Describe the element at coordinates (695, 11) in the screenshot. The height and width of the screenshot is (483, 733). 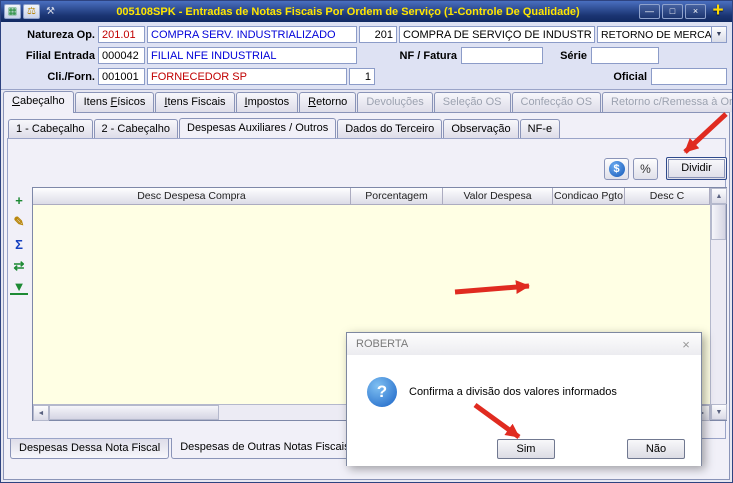
I see `close-button: ×` at that location.